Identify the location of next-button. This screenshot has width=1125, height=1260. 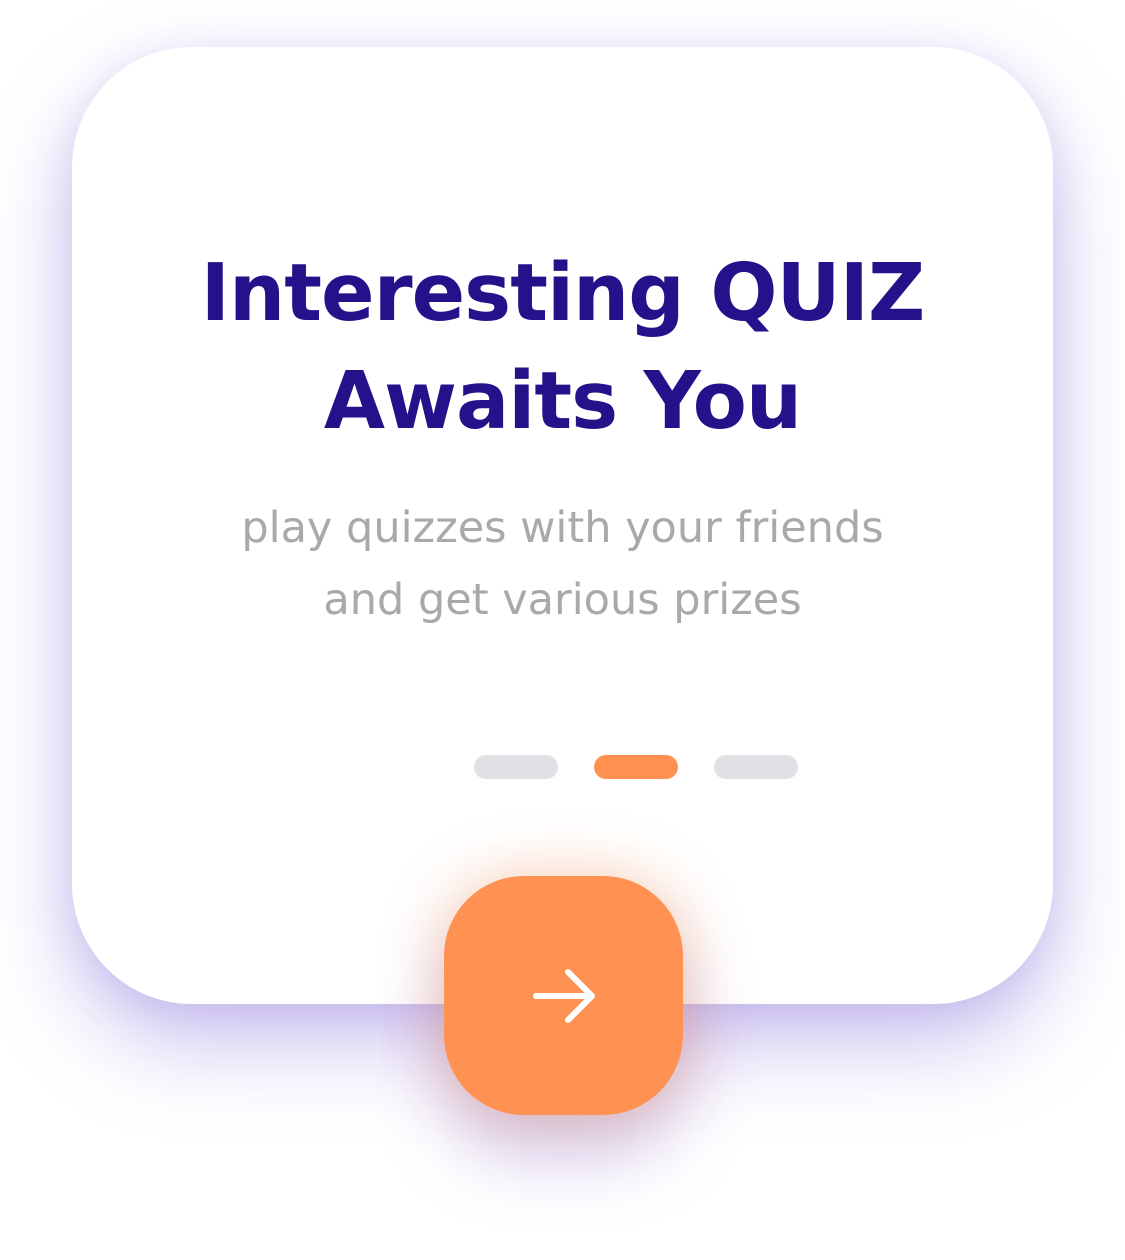
(563, 995).